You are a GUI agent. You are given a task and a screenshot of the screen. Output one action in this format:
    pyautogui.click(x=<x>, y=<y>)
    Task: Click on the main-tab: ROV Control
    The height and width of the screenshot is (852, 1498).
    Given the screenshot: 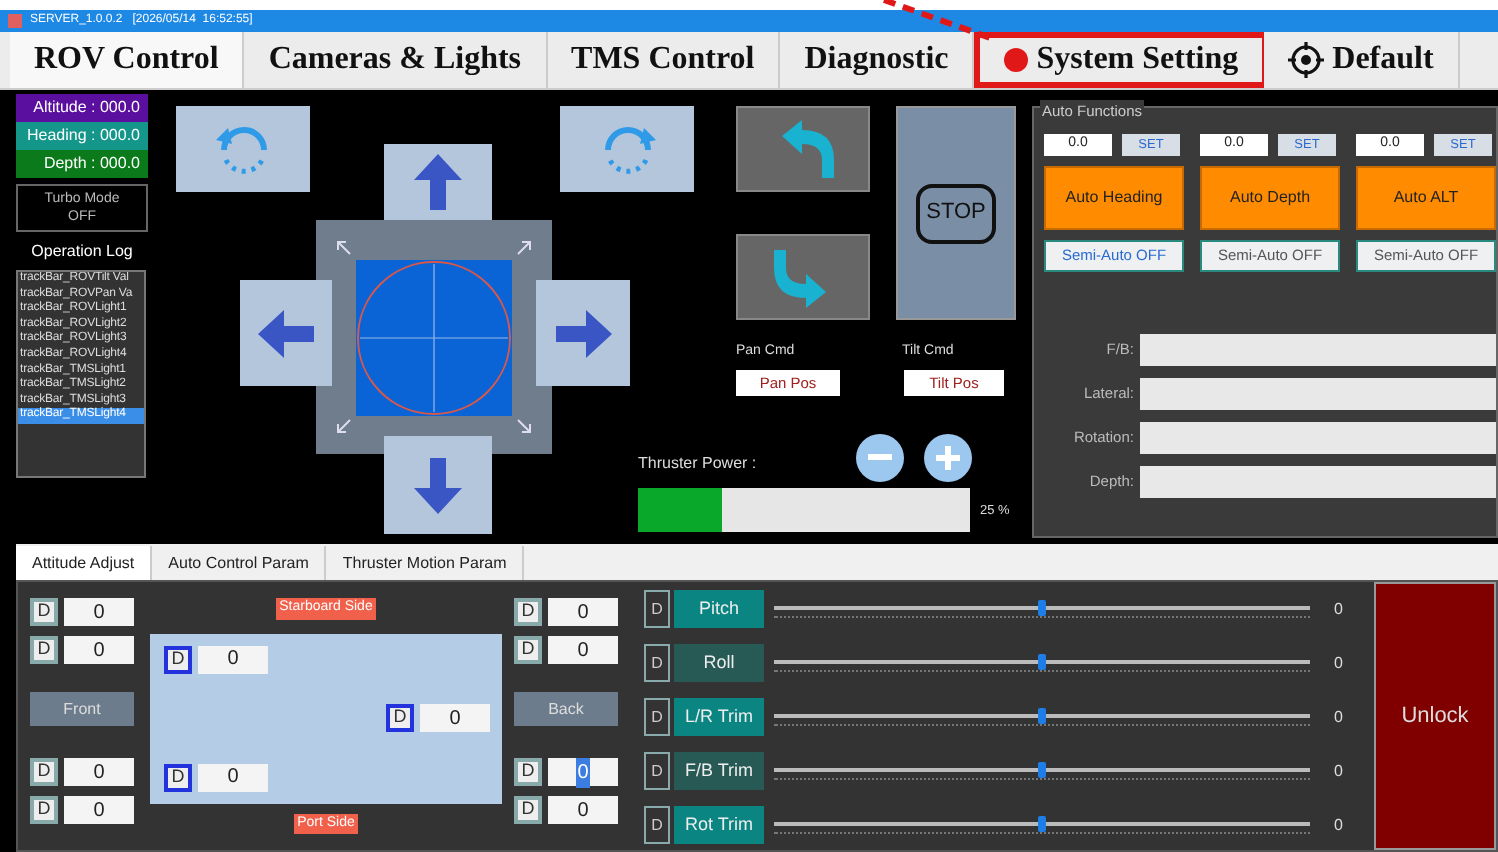 What is the action you would take?
    pyautogui.click(x=127, y=60)
    